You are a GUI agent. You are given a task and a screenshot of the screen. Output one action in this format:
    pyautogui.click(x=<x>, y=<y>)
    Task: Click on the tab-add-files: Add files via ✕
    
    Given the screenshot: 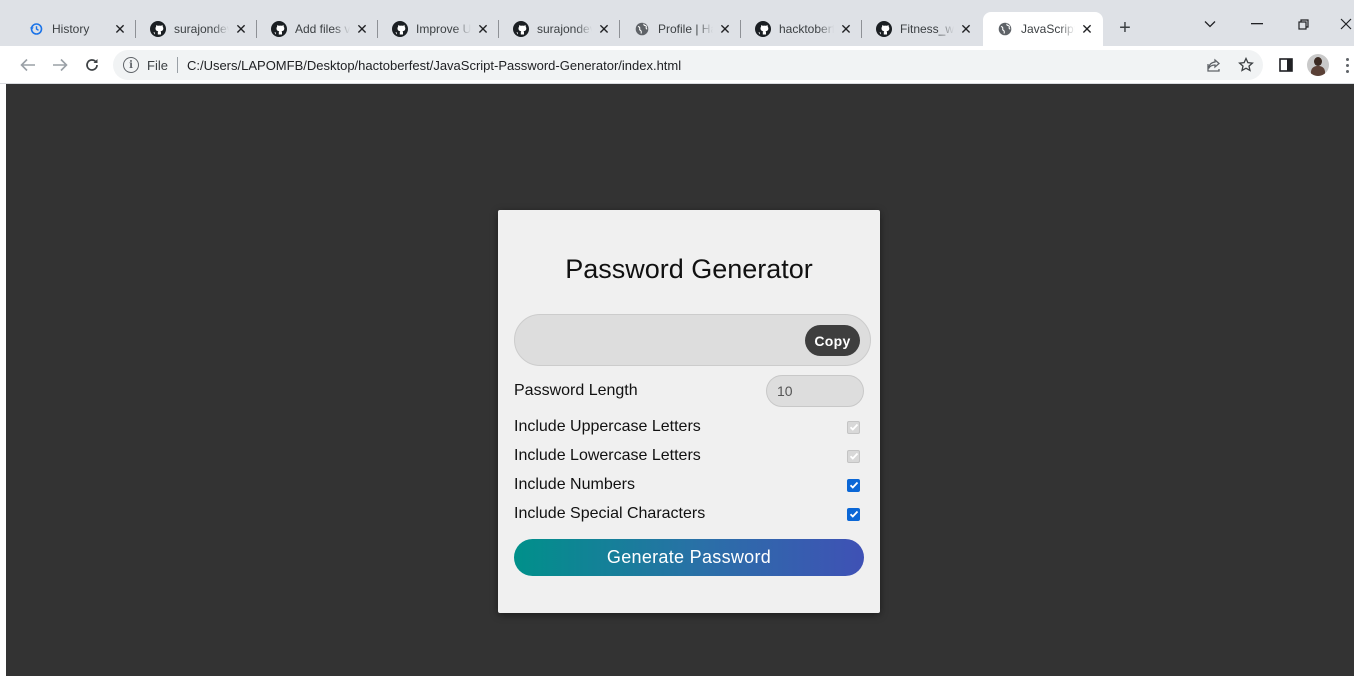 What is the action you would take?
    pyautogui.click(x=317, y=29)
    